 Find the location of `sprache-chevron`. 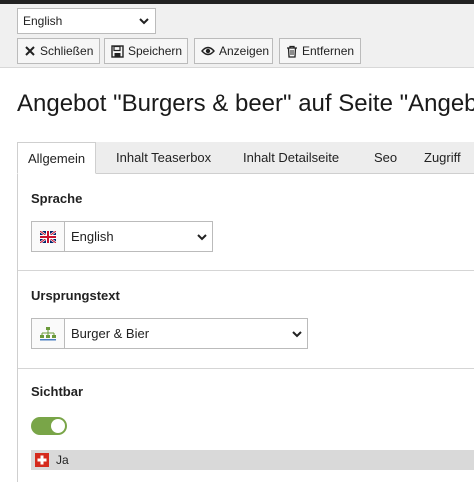

sprache-chevron is located at coordinates (202, 236).